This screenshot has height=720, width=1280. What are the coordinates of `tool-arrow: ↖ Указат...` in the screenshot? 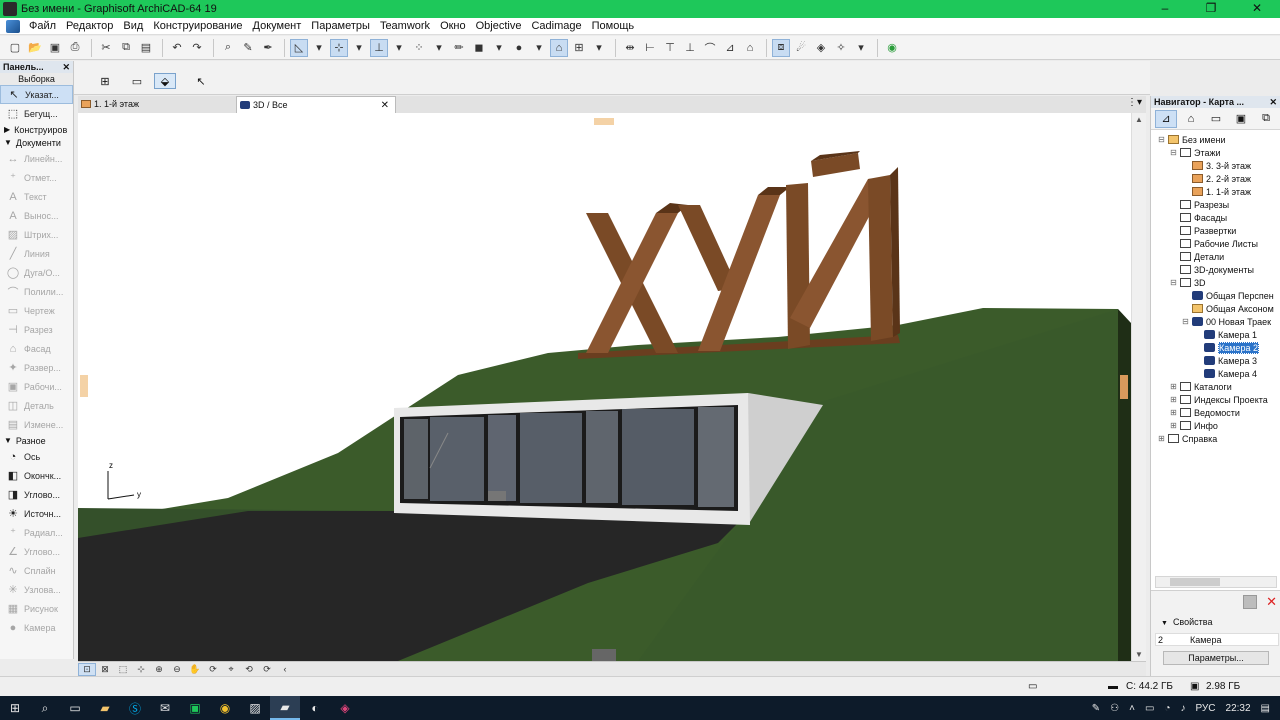 It's located at (36, 94).